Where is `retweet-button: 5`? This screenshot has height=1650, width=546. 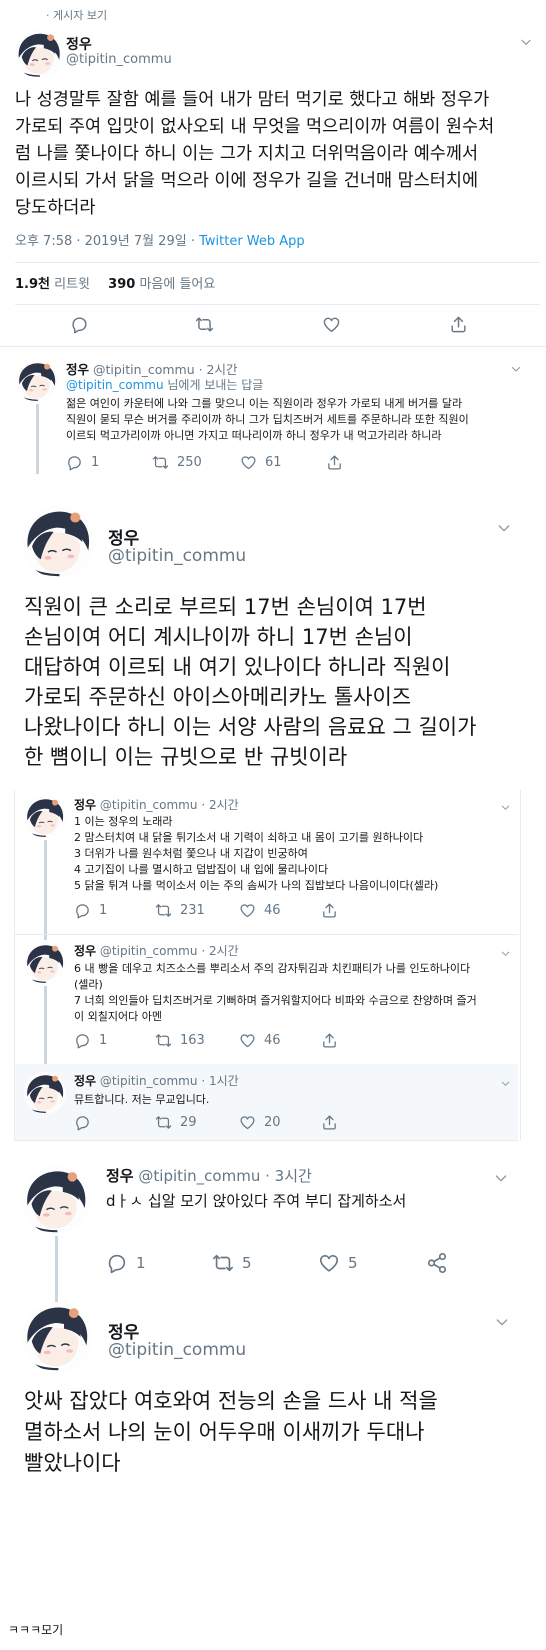 retweet-button: 5 is located at coordinates (232, 1263).